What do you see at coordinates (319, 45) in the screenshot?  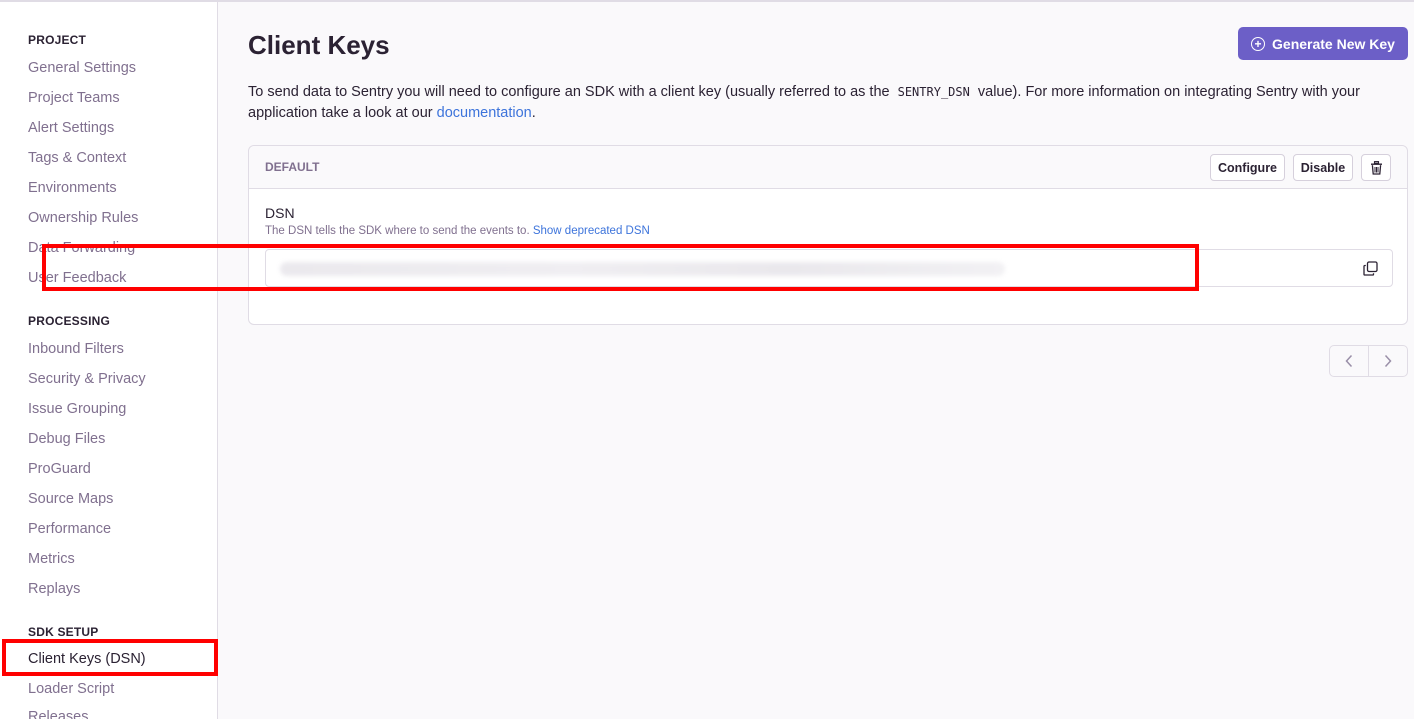 I see `page-title: Client Keys` at bounding box center [319, 45].